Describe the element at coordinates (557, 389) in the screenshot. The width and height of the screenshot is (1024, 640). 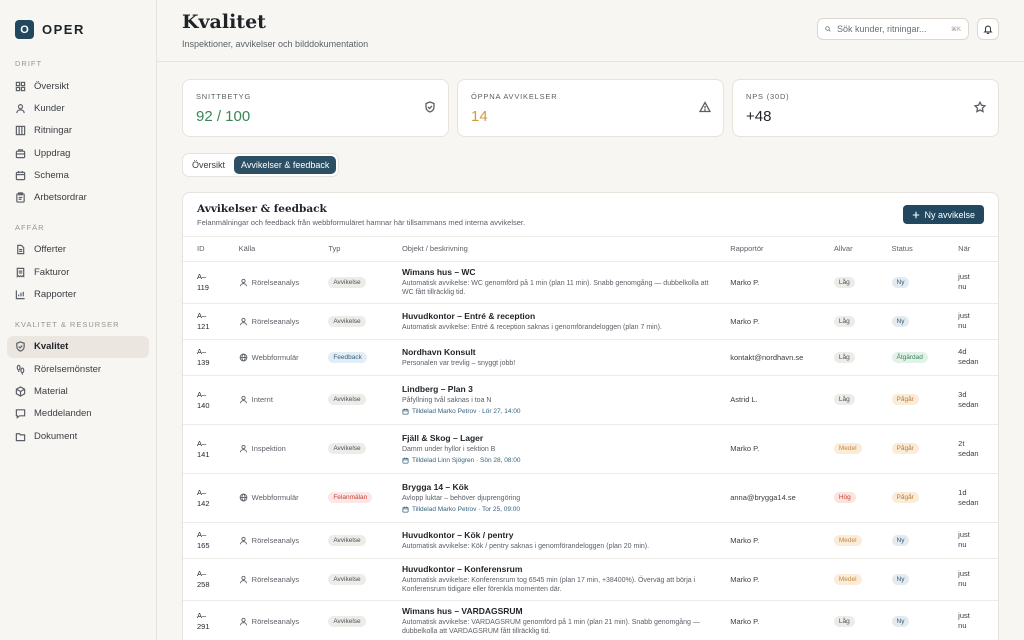
I see `row-title: Lindberg – Plan 3` at that location.